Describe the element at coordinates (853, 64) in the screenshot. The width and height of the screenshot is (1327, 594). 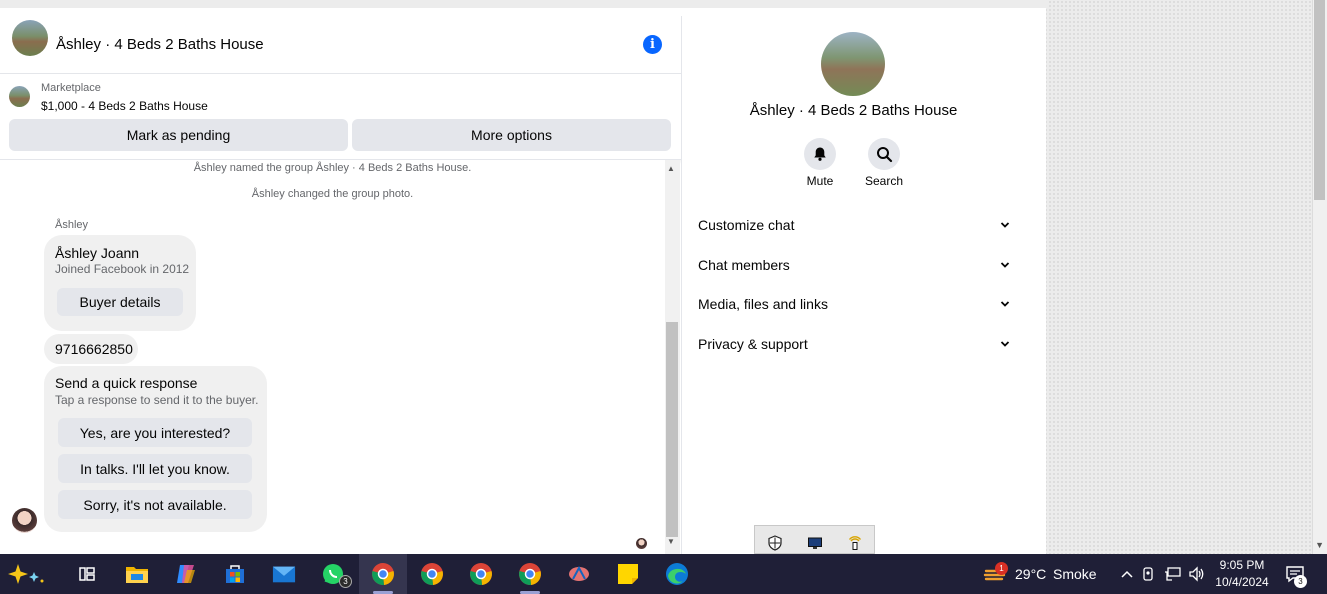
I see `group-photo` at that location.